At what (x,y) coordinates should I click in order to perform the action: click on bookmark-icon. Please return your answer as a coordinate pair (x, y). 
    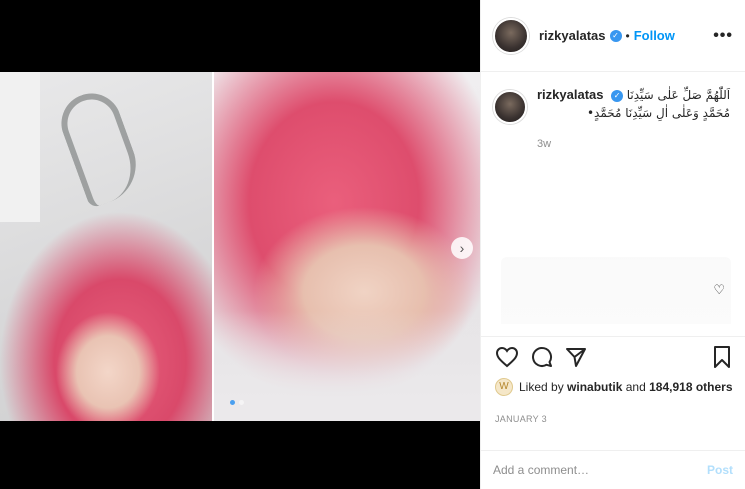
    Looking at the image, I should click on (722, 357).